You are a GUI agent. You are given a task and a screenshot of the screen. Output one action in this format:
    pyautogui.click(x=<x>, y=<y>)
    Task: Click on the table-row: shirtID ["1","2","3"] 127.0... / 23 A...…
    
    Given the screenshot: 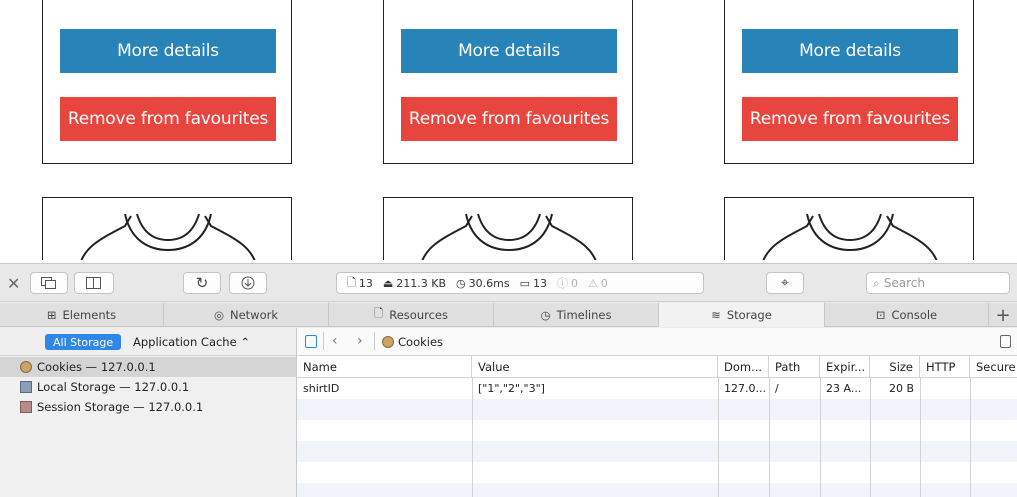 What is the action you would take?
    pyautogui.click(x=657, y=388)
    